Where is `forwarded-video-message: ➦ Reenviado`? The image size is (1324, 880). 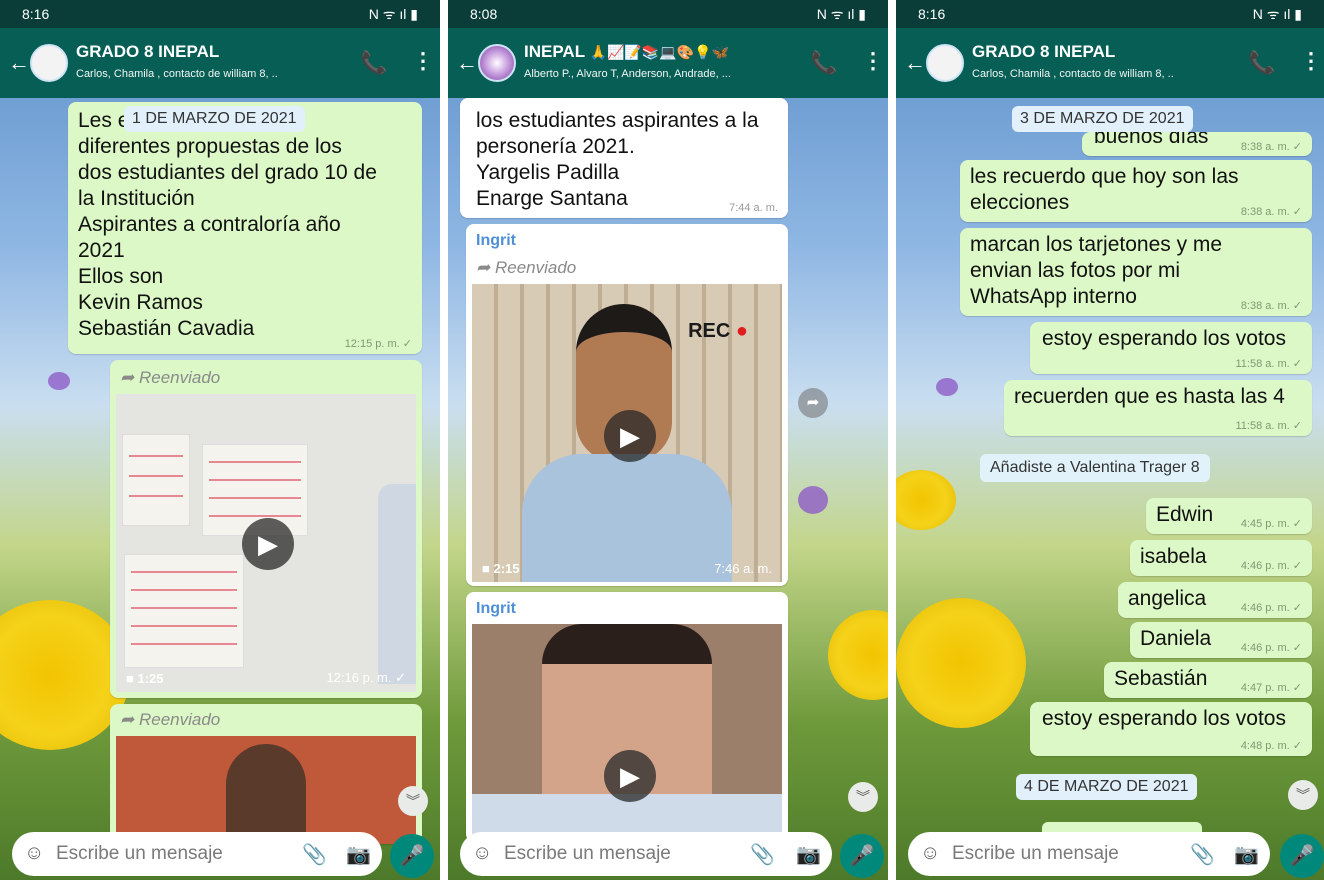
forwarded-video-message: ➦ Reenviado is located at coordinates (266, 774).